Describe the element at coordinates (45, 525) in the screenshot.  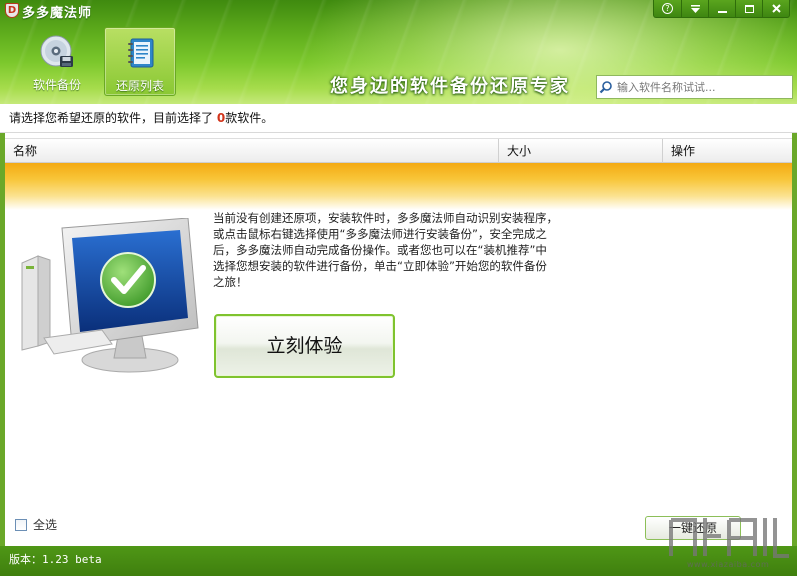
I see `select-all-label: 全选` at that location.